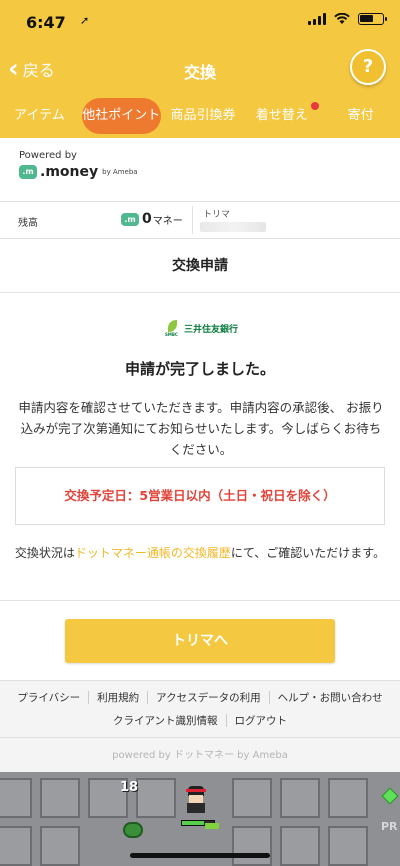 Image resolution: width=400 pixels, height=866 pixels. Describe the element at coordinates (172, 328) in the screenshot. I see `smbc-leaf-icon: SMBC` at that location.